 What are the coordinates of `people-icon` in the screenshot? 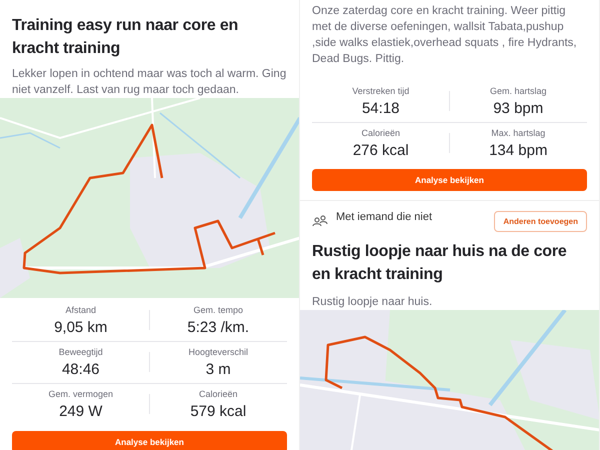 It's located at (320, 221).